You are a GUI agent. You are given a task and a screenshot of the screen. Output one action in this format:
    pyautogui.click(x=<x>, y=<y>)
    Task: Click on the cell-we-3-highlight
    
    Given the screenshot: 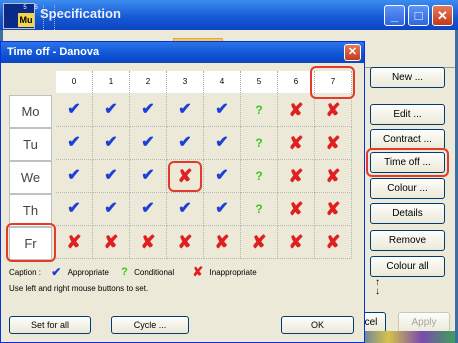 What is the action you would take?
    pyautogui.click(x=185, y=176)
    